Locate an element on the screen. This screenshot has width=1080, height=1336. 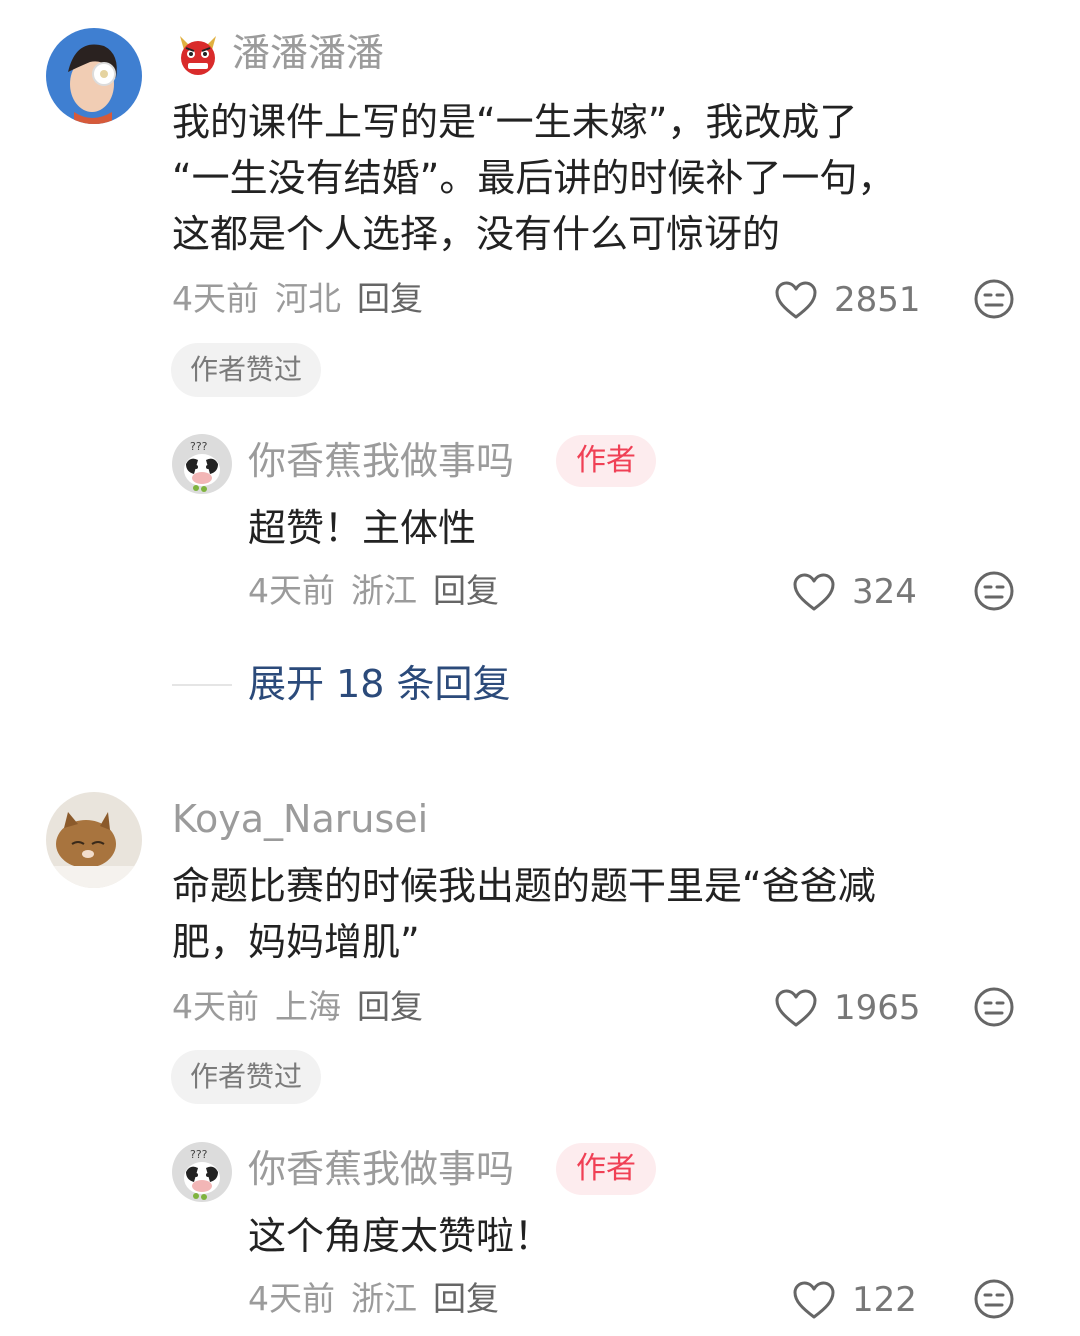
location: 河北 is located at coordinates (308, 298).